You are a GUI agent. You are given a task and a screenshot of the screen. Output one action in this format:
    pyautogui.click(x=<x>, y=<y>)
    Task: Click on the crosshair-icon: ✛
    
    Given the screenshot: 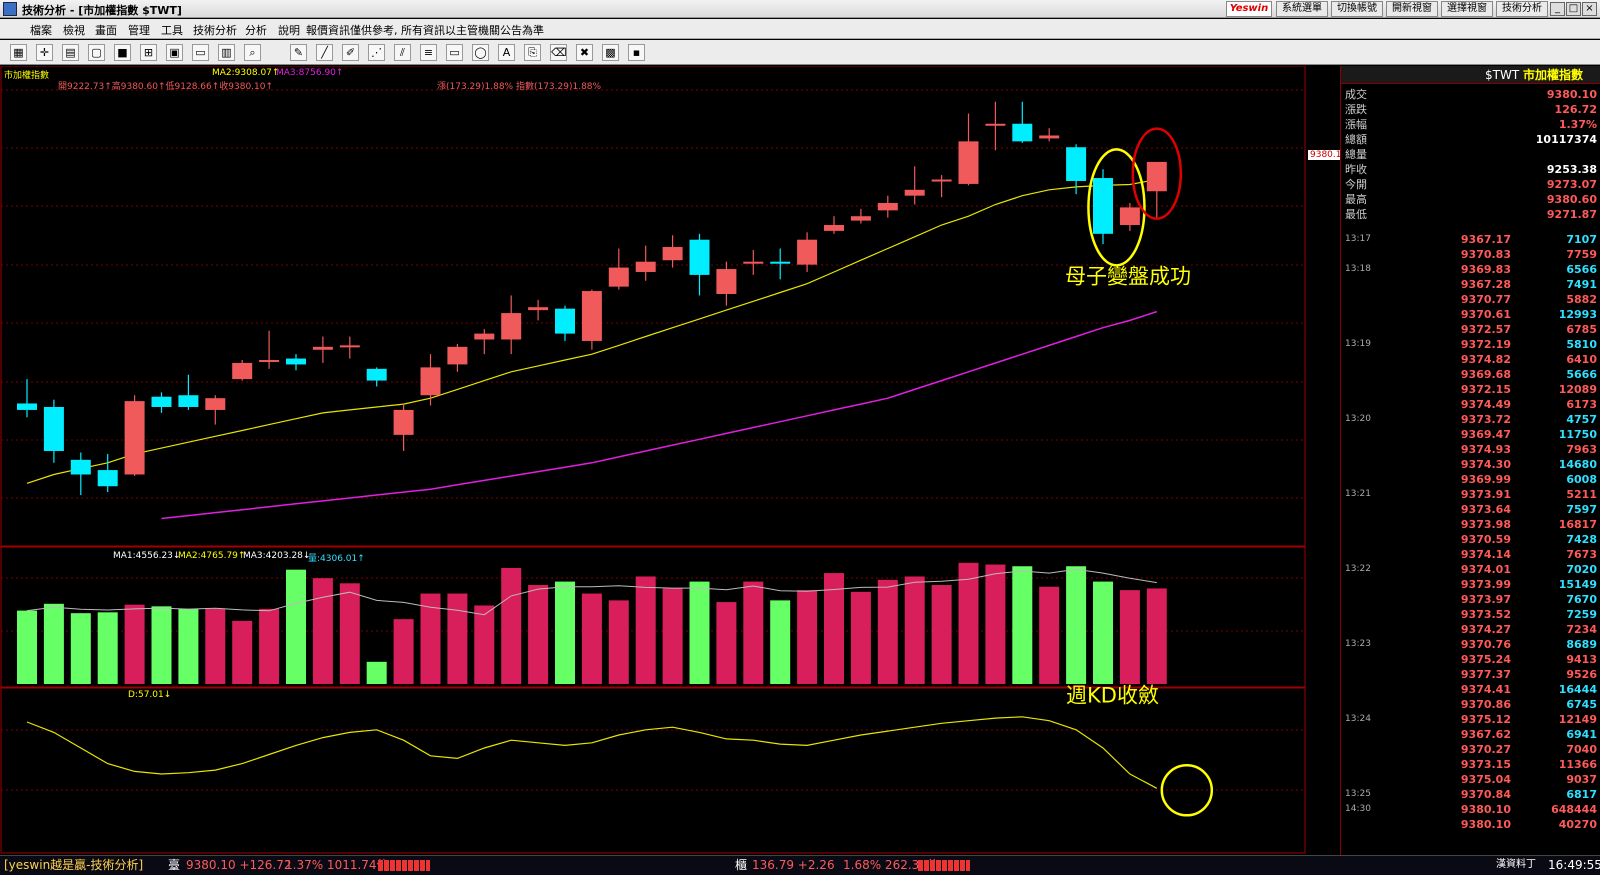 What is the action you would take?
    pyautogui.click(x=44, y=52)
    